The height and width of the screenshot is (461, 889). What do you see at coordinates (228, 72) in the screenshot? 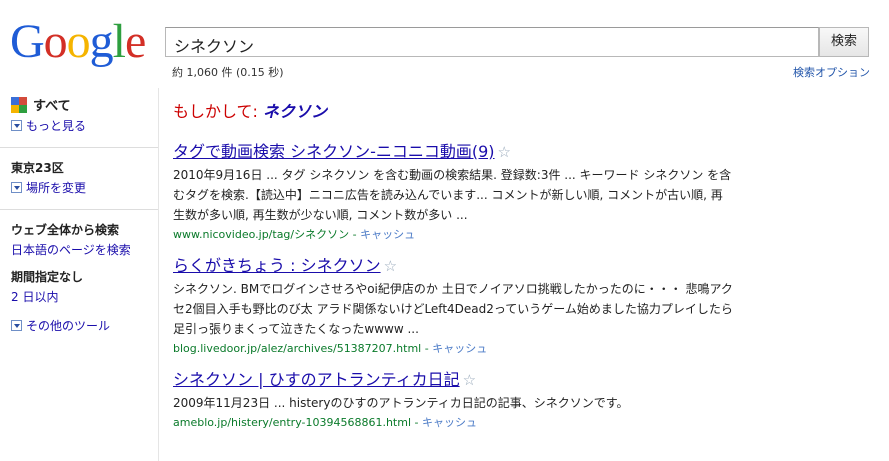
I see `result-stats: 約 1,060 件 (0.15 秒)` at bounding box center [228, 72].